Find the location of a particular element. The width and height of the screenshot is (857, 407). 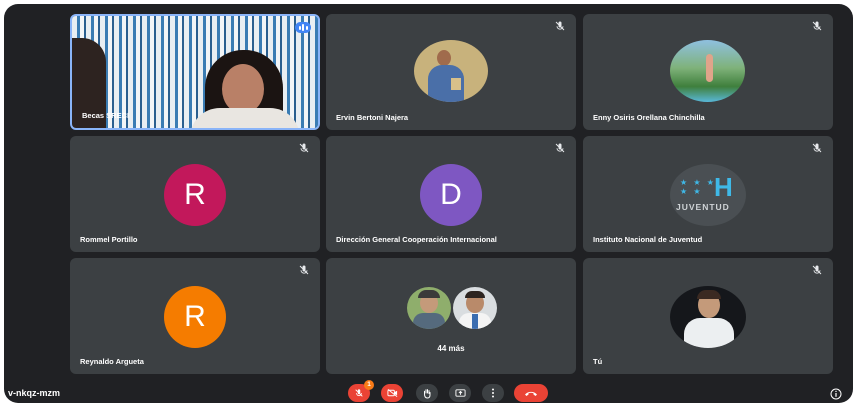

participant-name: Ervin Bertoni Najera is located at coordinates (372, 117).